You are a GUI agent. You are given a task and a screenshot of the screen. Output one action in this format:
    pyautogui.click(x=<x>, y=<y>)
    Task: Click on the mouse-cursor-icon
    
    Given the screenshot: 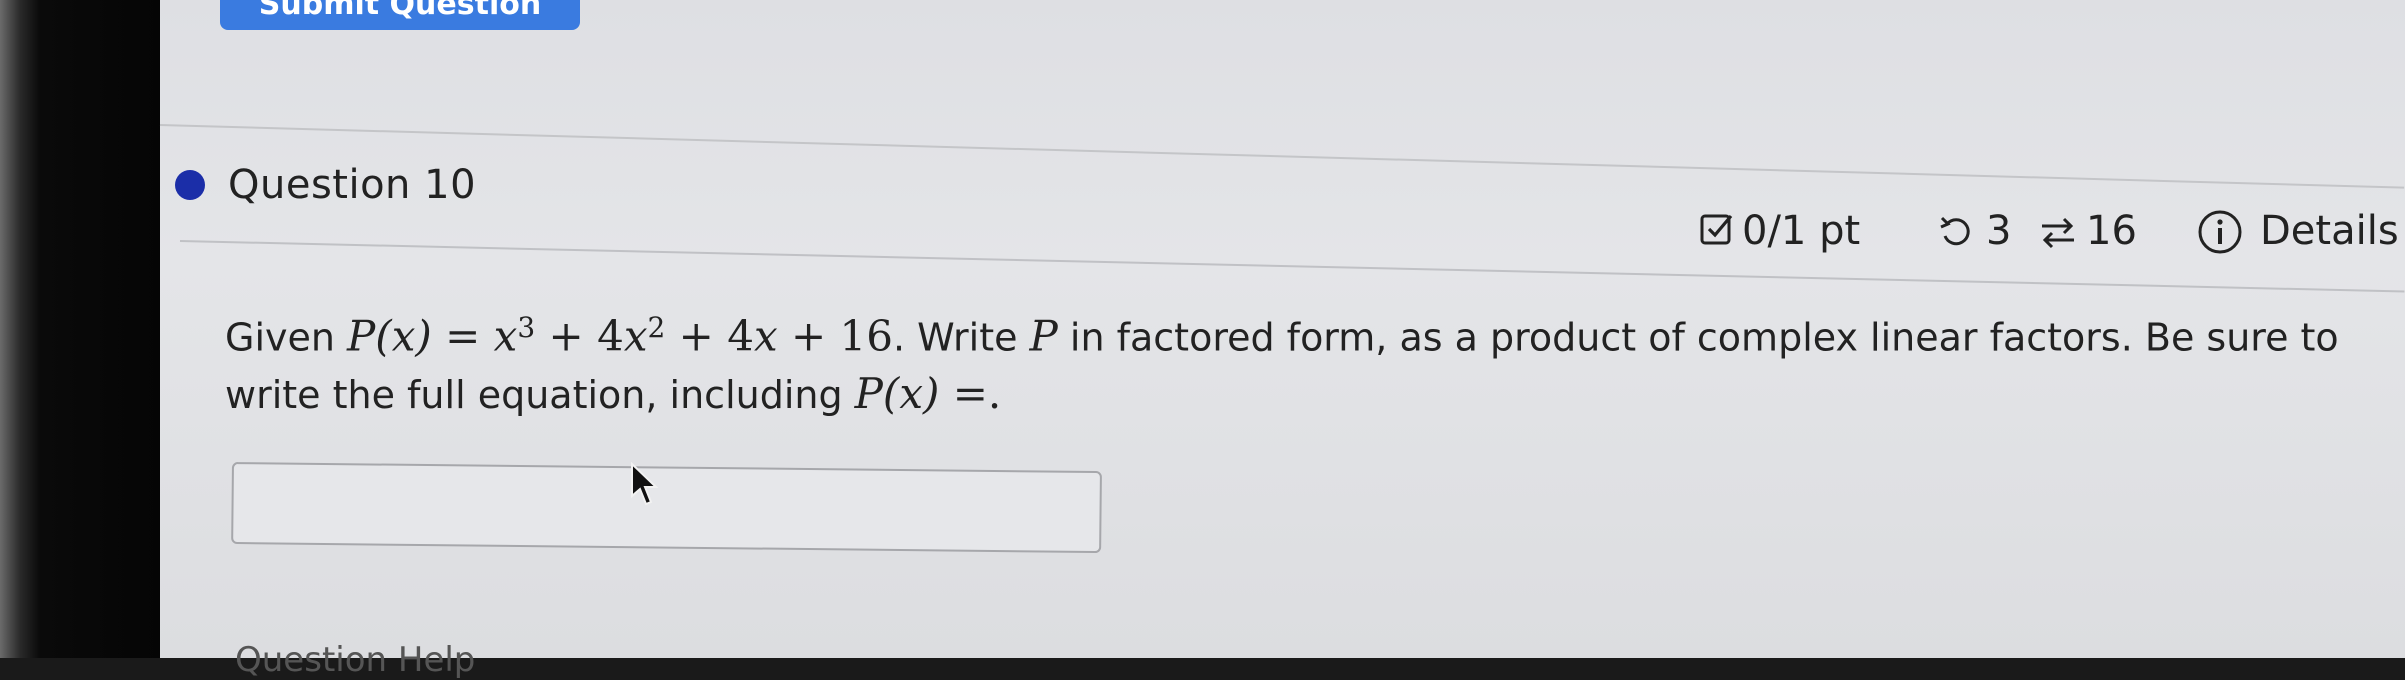 What is the action you would take?
    pyautogui.click(x=645, y=484)
    